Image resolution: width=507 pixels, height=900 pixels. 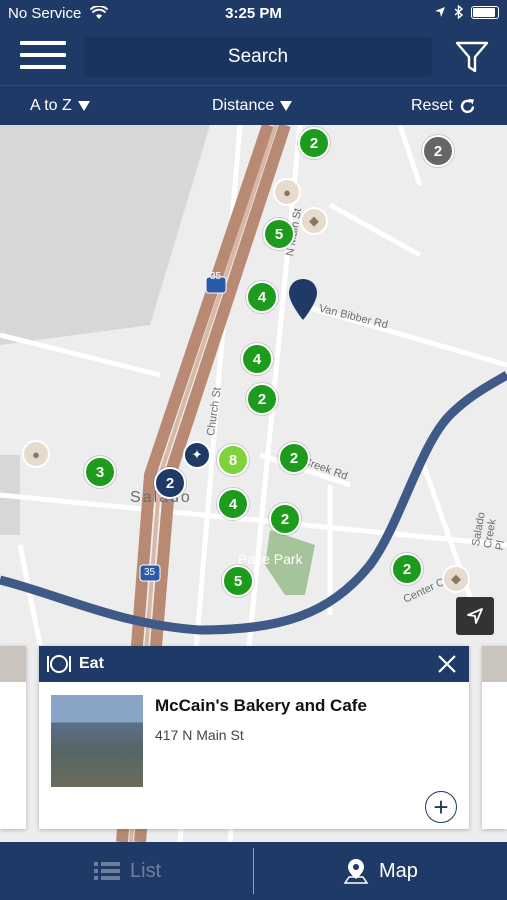 I want to click on sort-distance-button: Distance, so click(x=252, y=106).